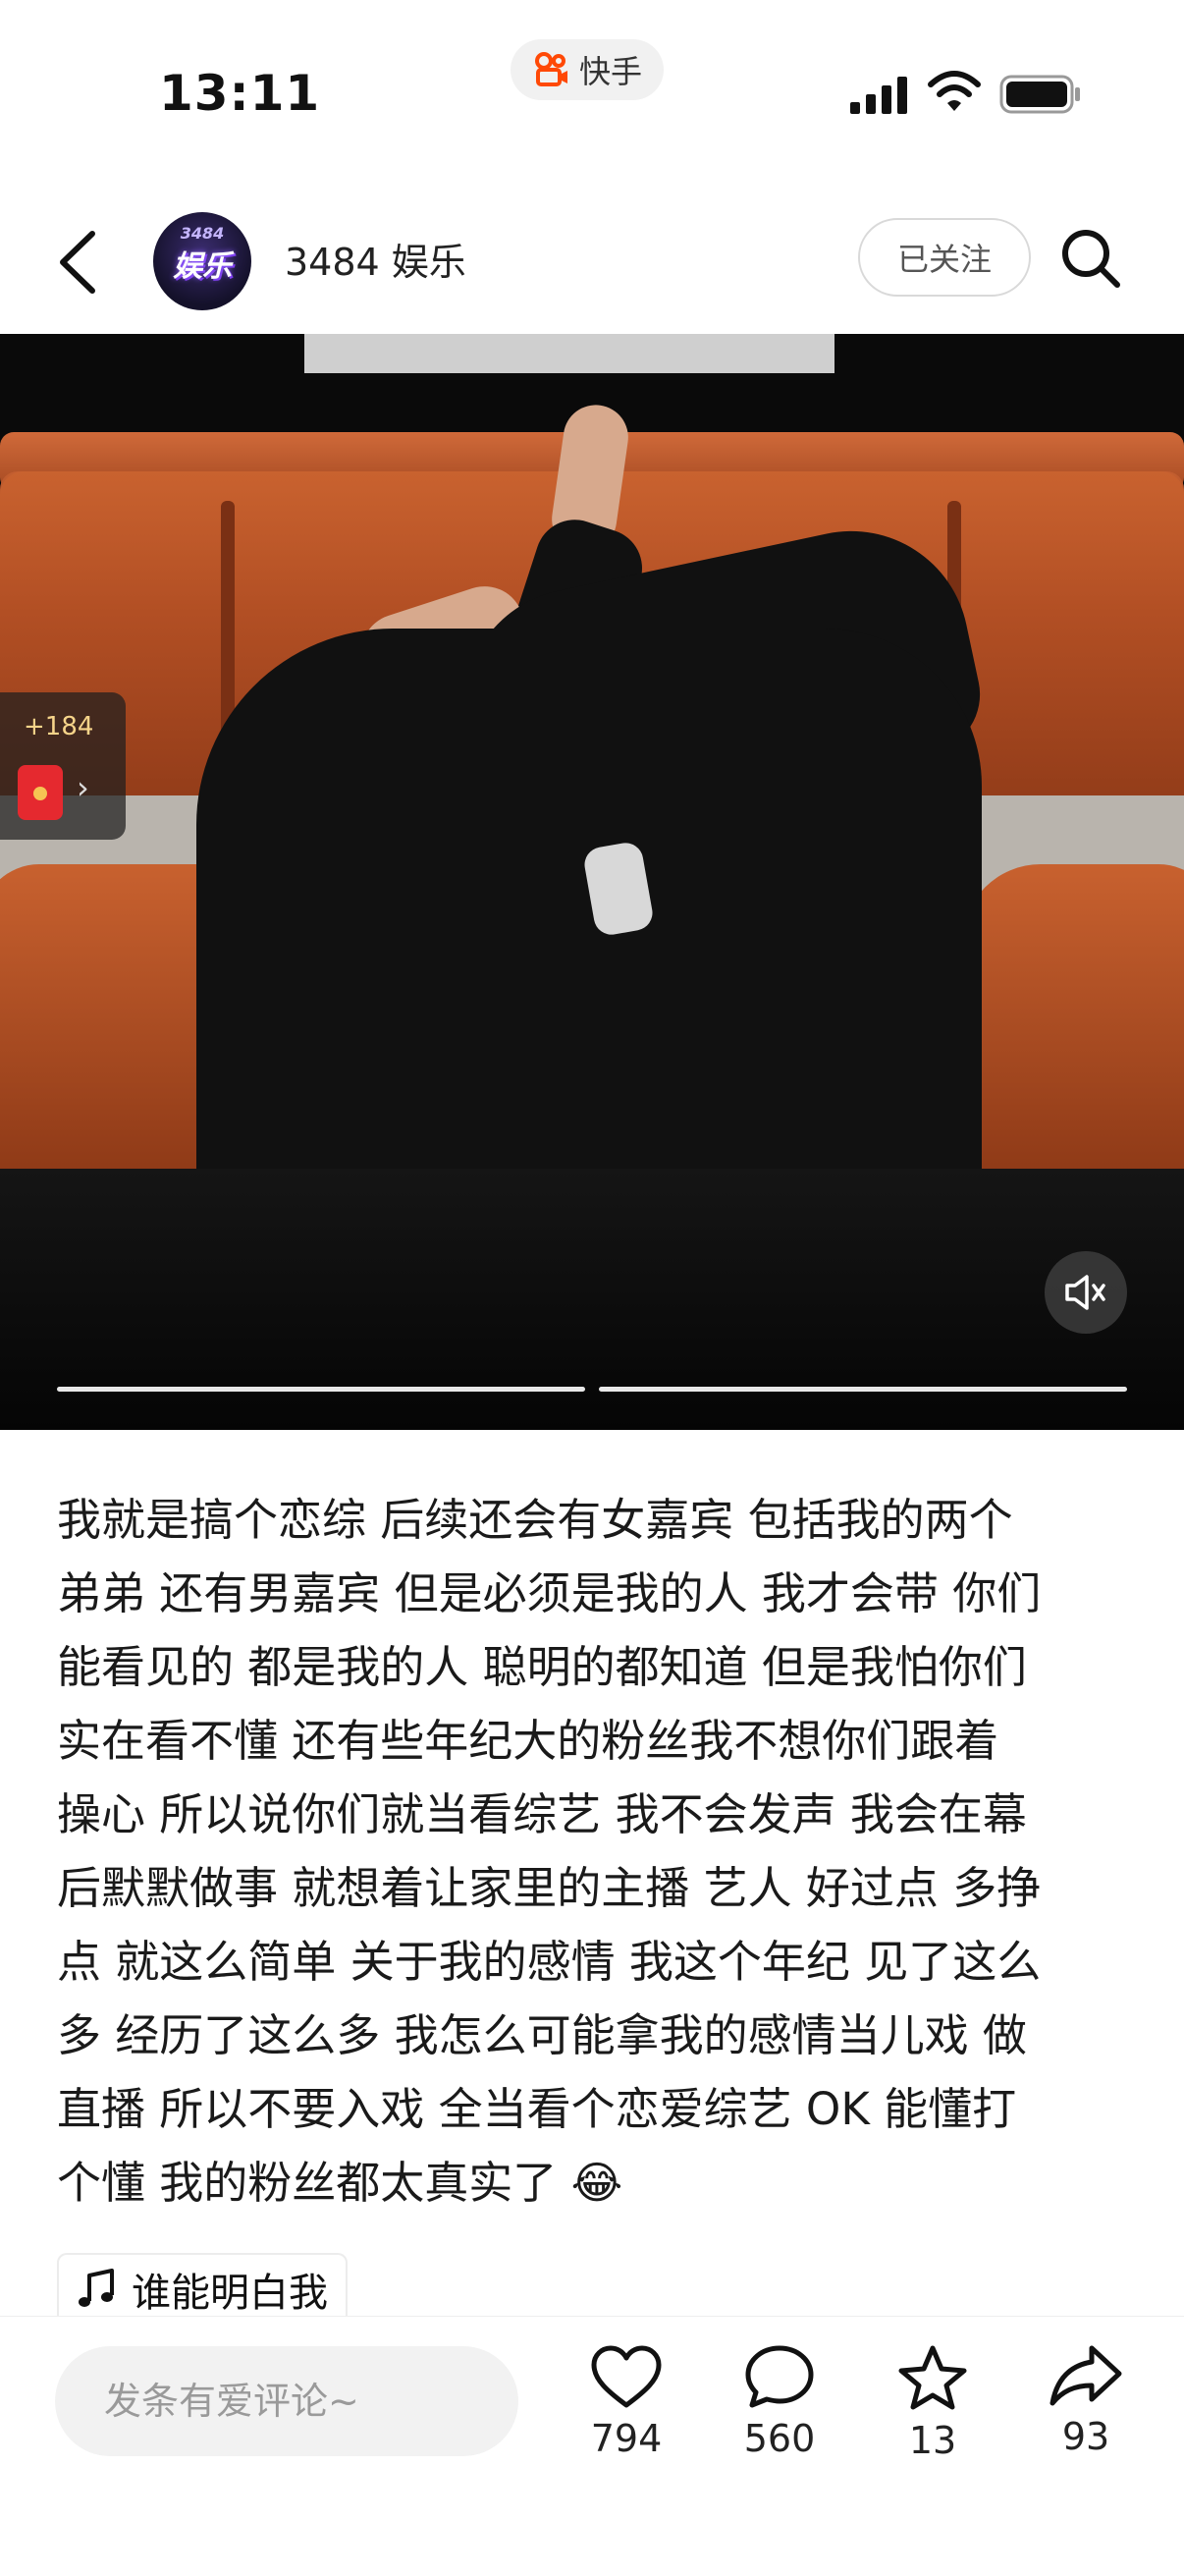  What do you see at coordinates (932, 2440) in the screenshot?
I see `favorite-count: 13` at bounding box center [932, 2440].